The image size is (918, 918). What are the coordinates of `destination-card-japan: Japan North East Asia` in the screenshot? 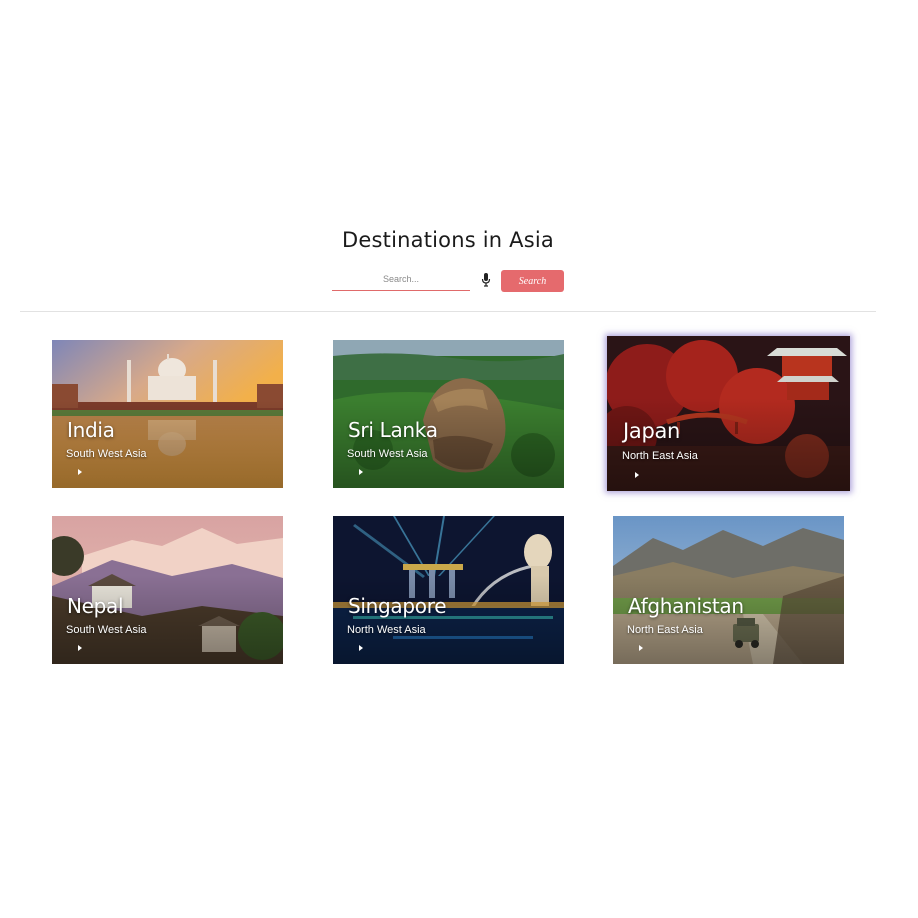 It's located at (728, 413).